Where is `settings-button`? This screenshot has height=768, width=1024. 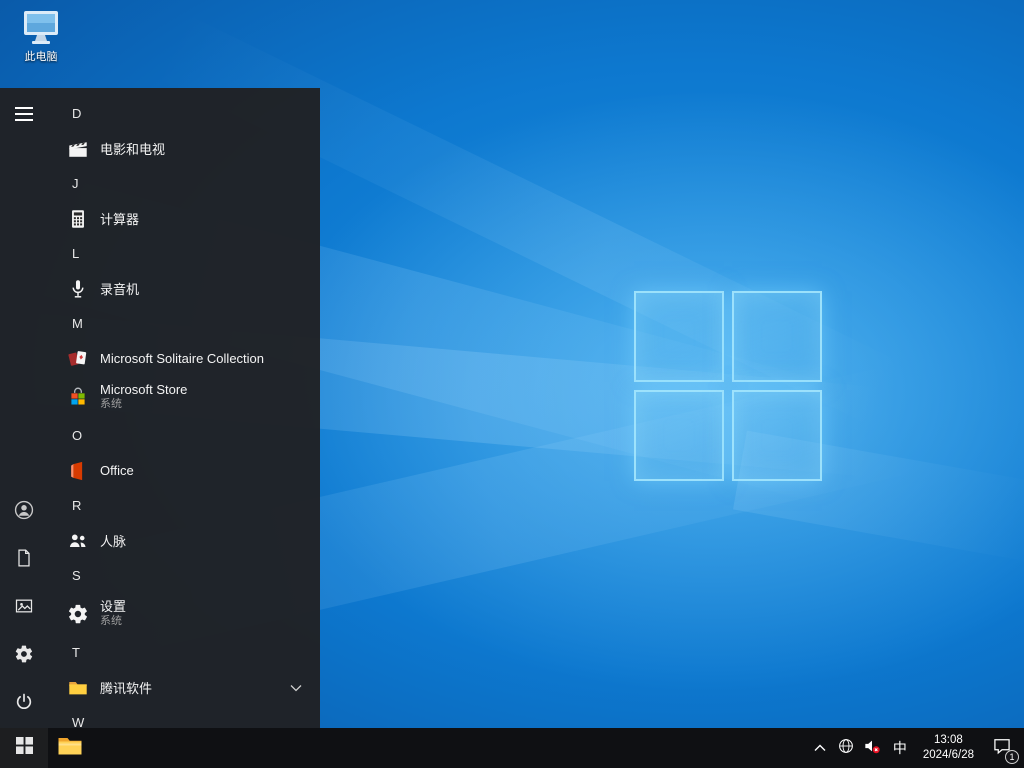 settings-button is located at coordinates (24, 656).